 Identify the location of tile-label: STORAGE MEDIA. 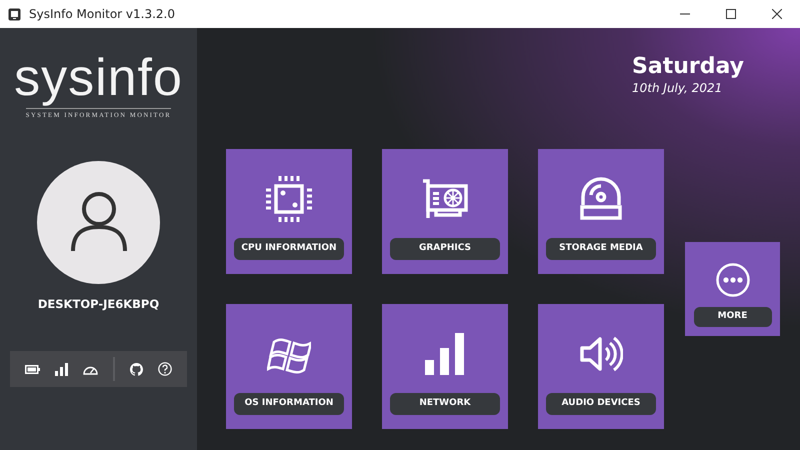
(601, 249).